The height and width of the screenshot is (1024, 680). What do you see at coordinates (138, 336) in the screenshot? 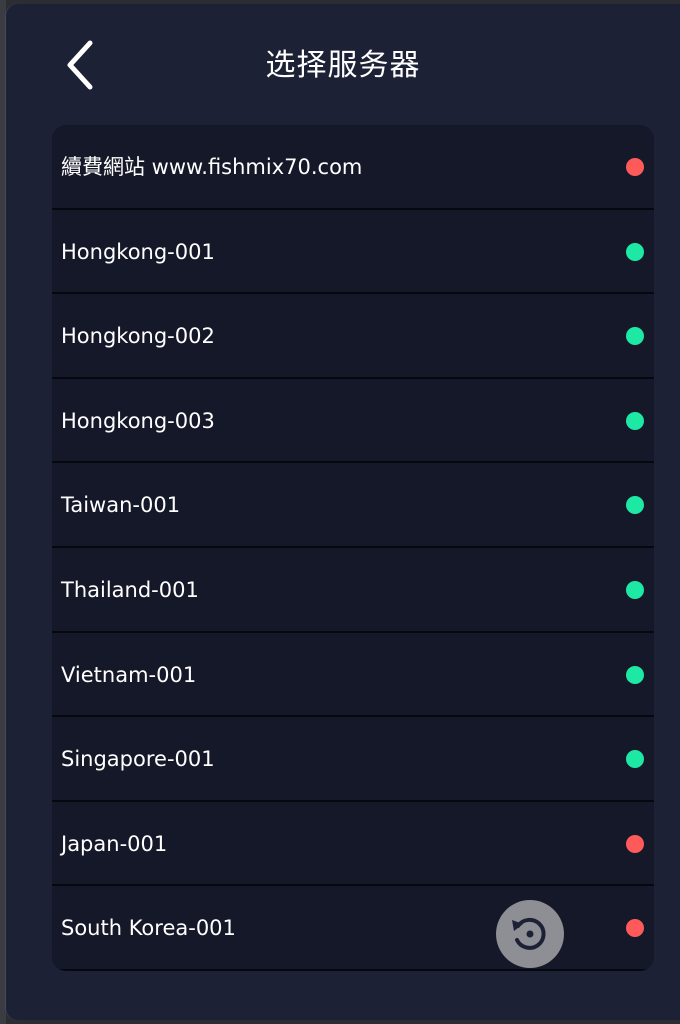
I see `server-name: Hongkong-002` at bounding box center [138, 336].